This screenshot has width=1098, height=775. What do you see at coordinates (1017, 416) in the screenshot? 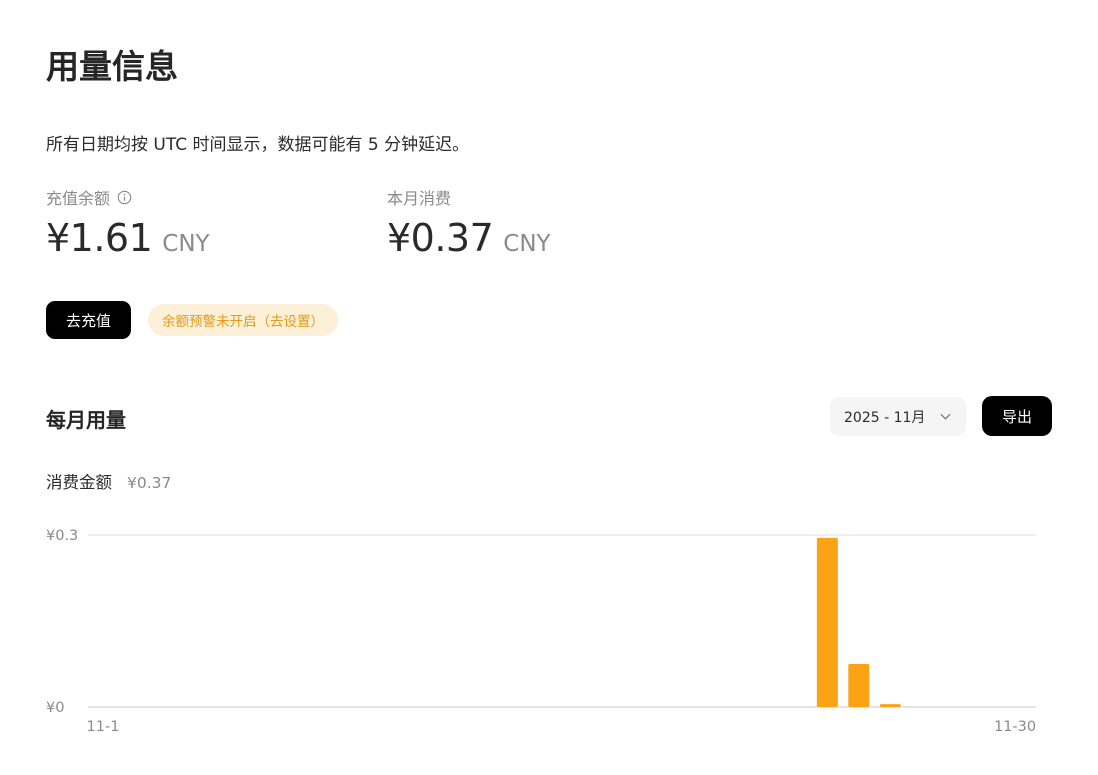
I see `export-button: 导出` at bounding box center [1017, 416].